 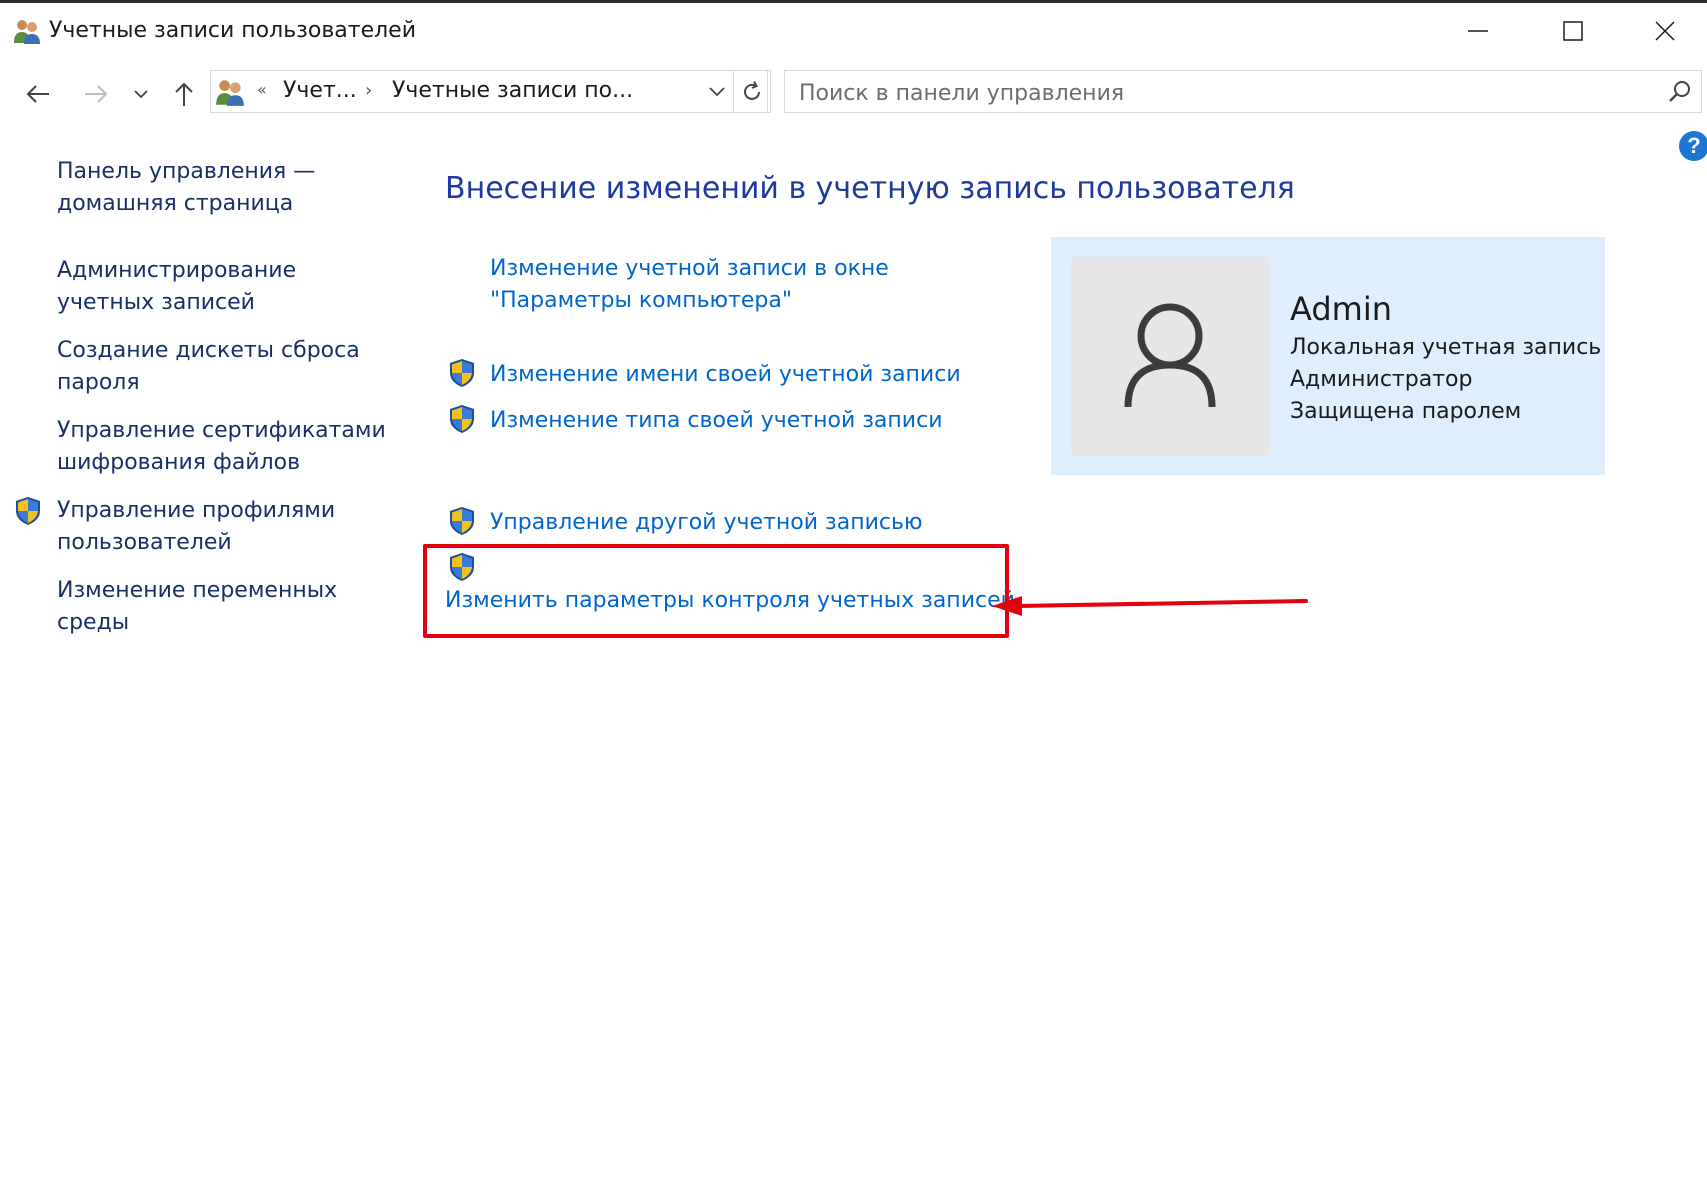 I want to click on sidebar-item-manage-accounts: Администрирование учетных записей, so click(x=227, y=287).